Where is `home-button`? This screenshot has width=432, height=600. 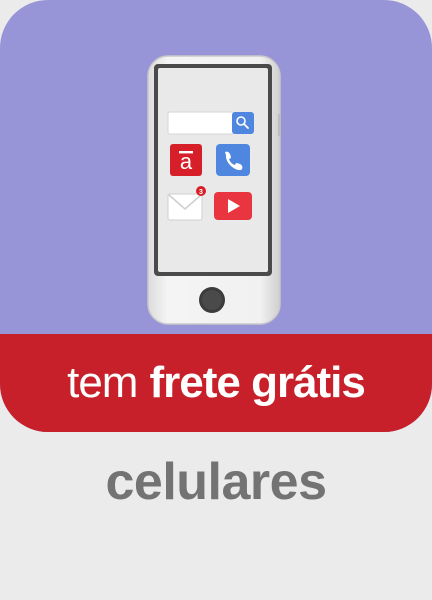 home-button is located at coordinates (212, 300).